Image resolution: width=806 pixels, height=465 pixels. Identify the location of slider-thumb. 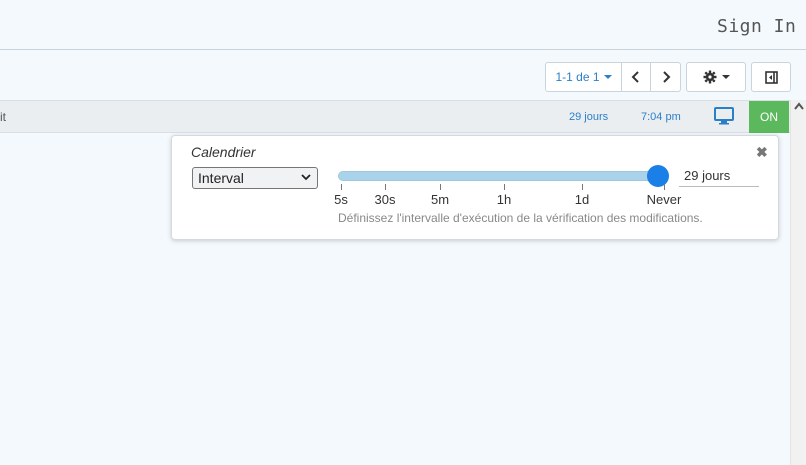
(658, 176).